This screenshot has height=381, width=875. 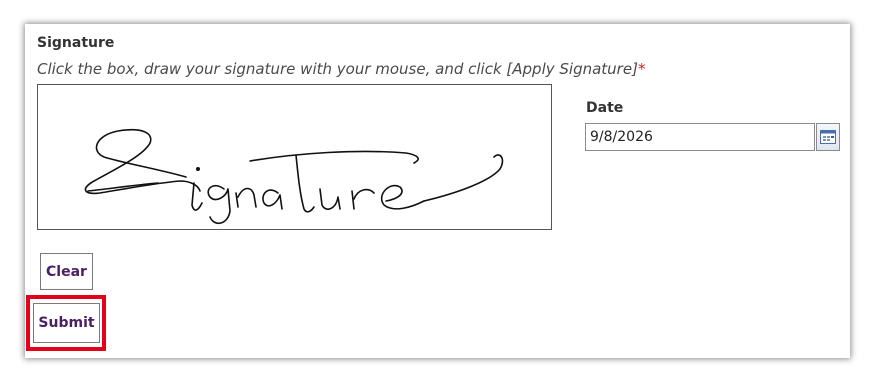 I want to click on signature-title: Signature, so click(x=76, y=43).